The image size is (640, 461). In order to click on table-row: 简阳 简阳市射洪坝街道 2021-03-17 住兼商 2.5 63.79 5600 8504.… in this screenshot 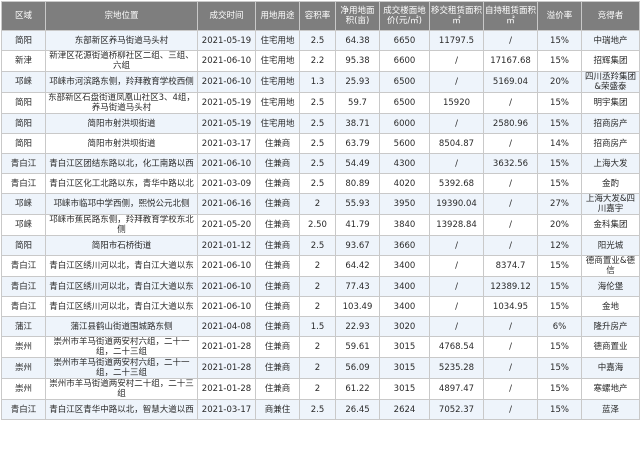, I will do `click(320, 143)`.